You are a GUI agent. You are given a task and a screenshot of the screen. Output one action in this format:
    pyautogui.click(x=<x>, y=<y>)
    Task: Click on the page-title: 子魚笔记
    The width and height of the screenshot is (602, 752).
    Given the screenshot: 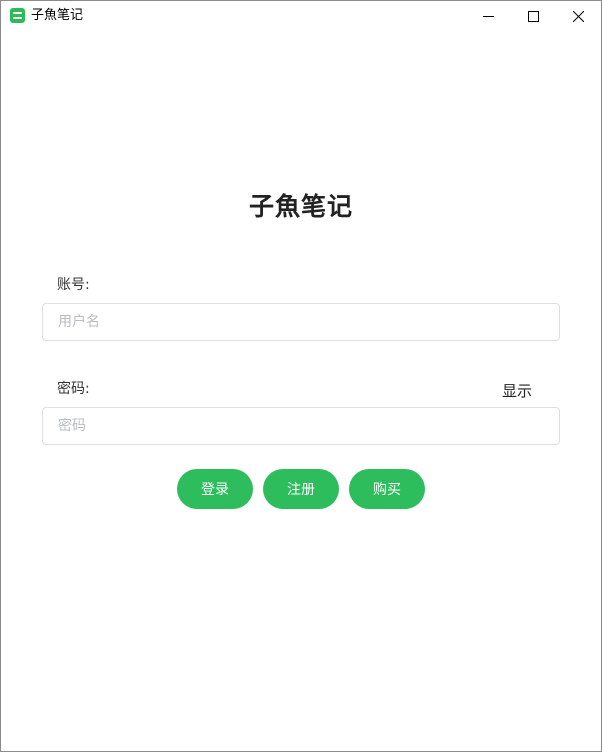 What is the action you would take?
    pyautogui.click(x=300, y=206)
    